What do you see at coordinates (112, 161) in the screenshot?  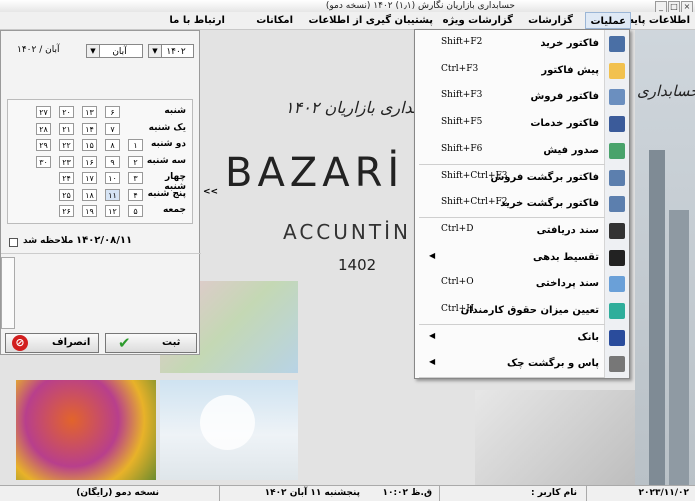 I see `calendar-day-cell: ۹` at bounding box center [112, 161].